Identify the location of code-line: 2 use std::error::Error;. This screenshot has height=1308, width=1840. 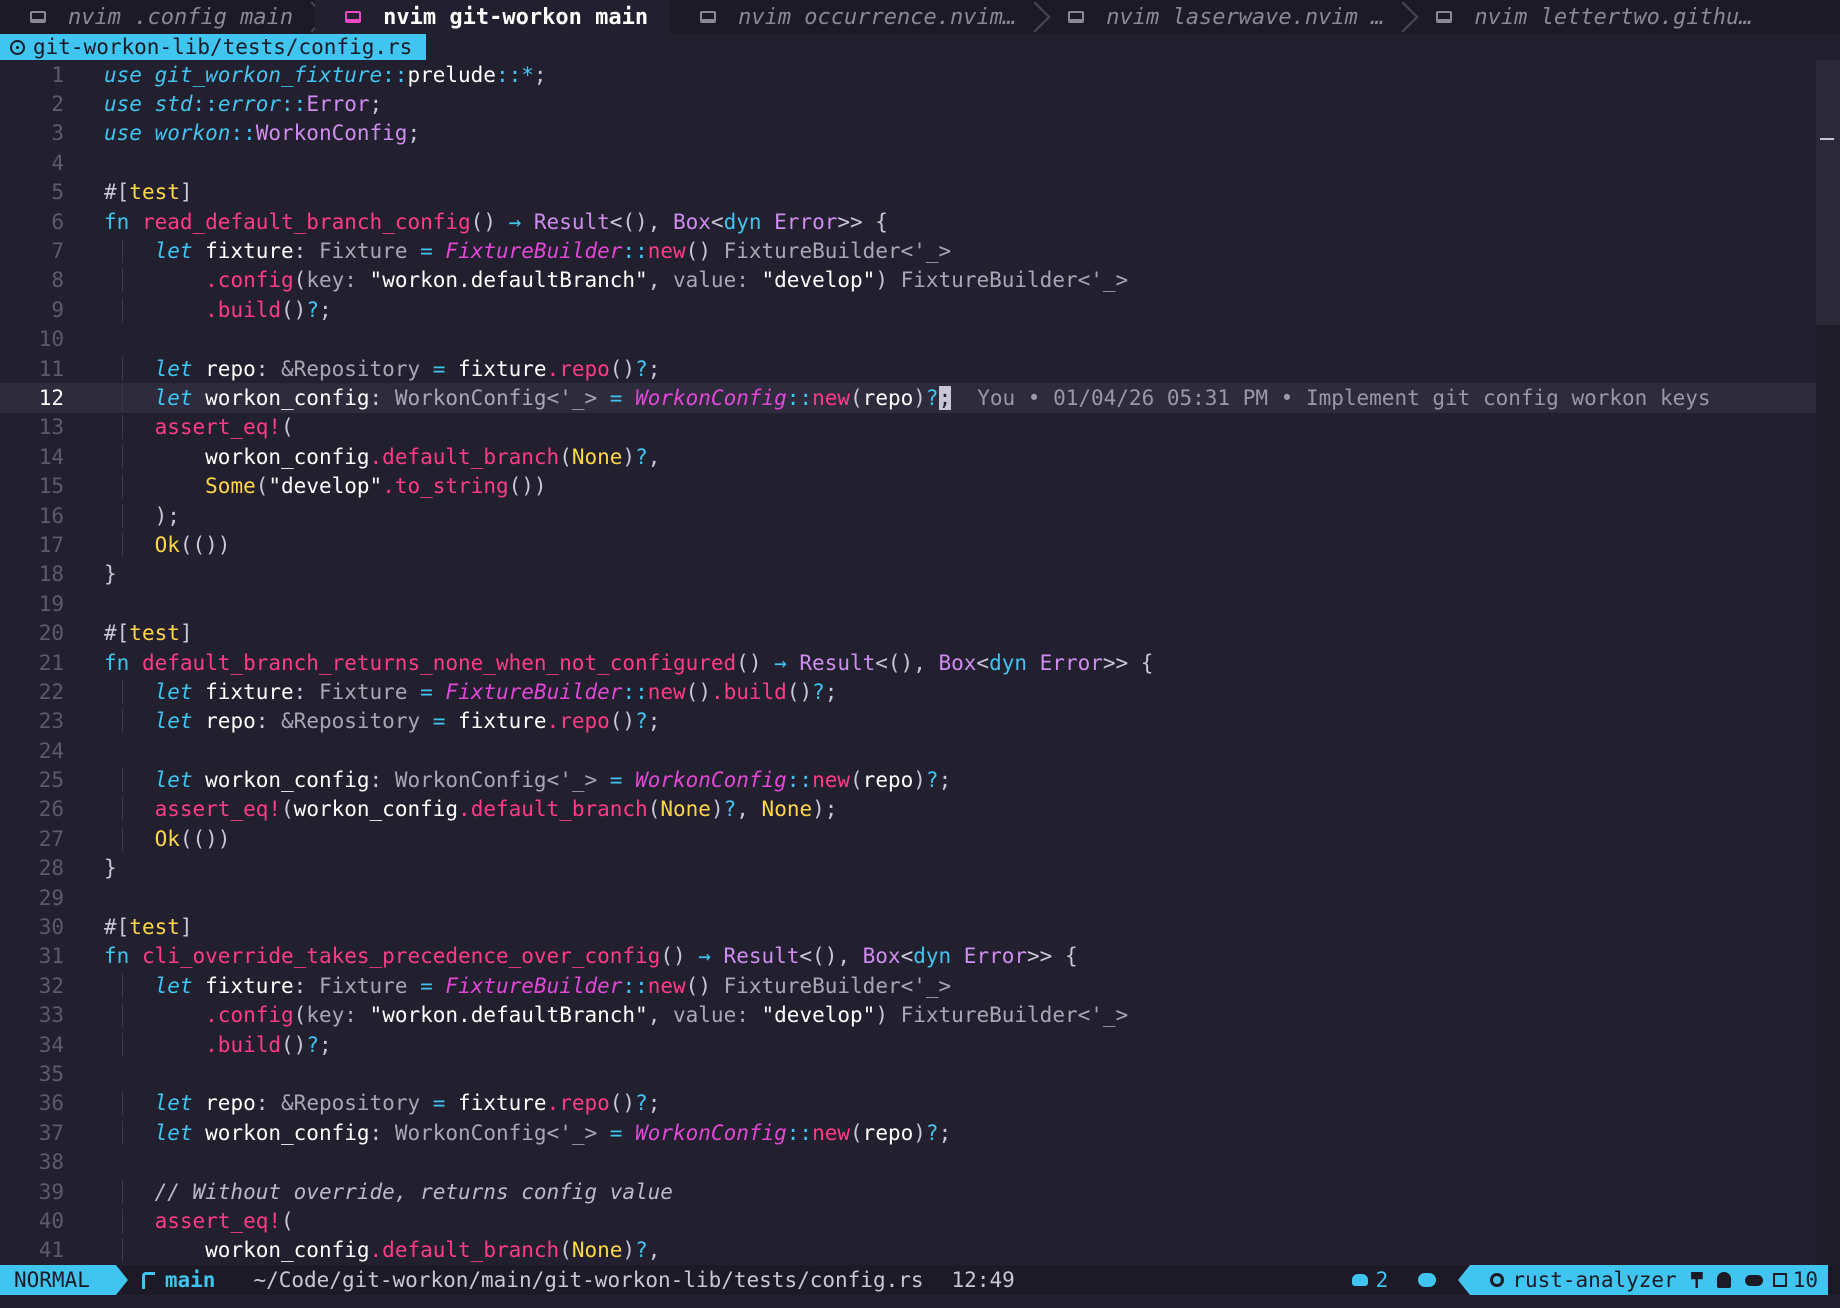
(217, 104).